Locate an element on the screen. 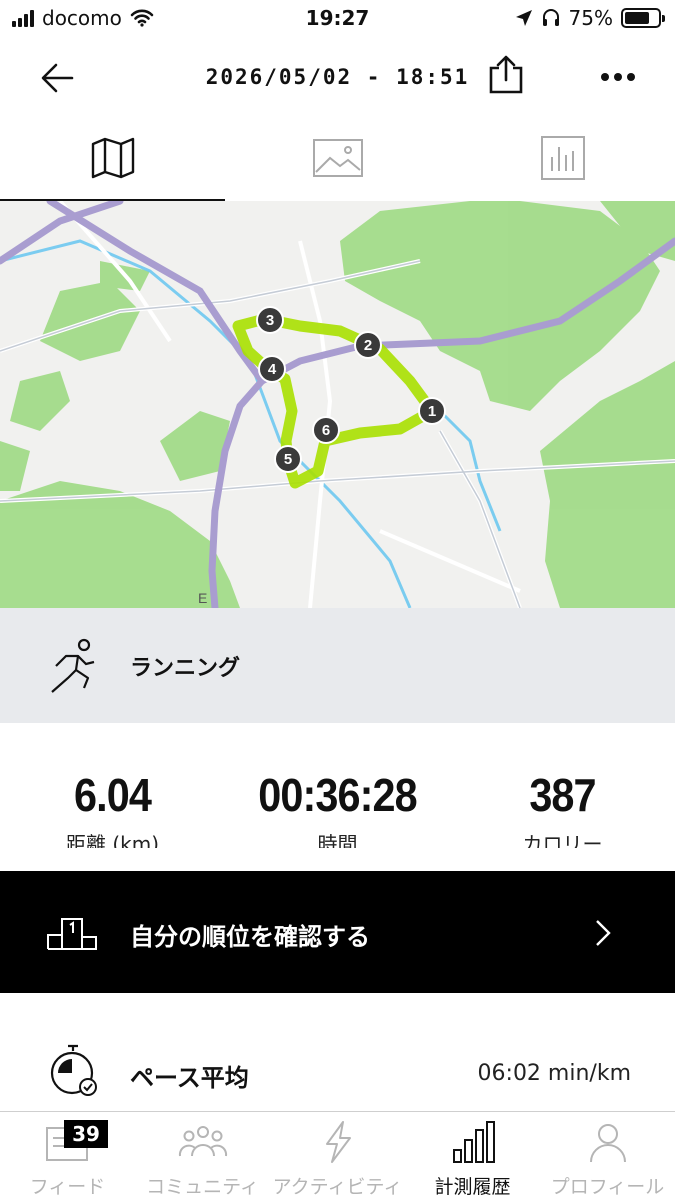 The width and height of the screenshot is (675, 1200). route-marker-6: 6 is located at coordinates (326, 430).